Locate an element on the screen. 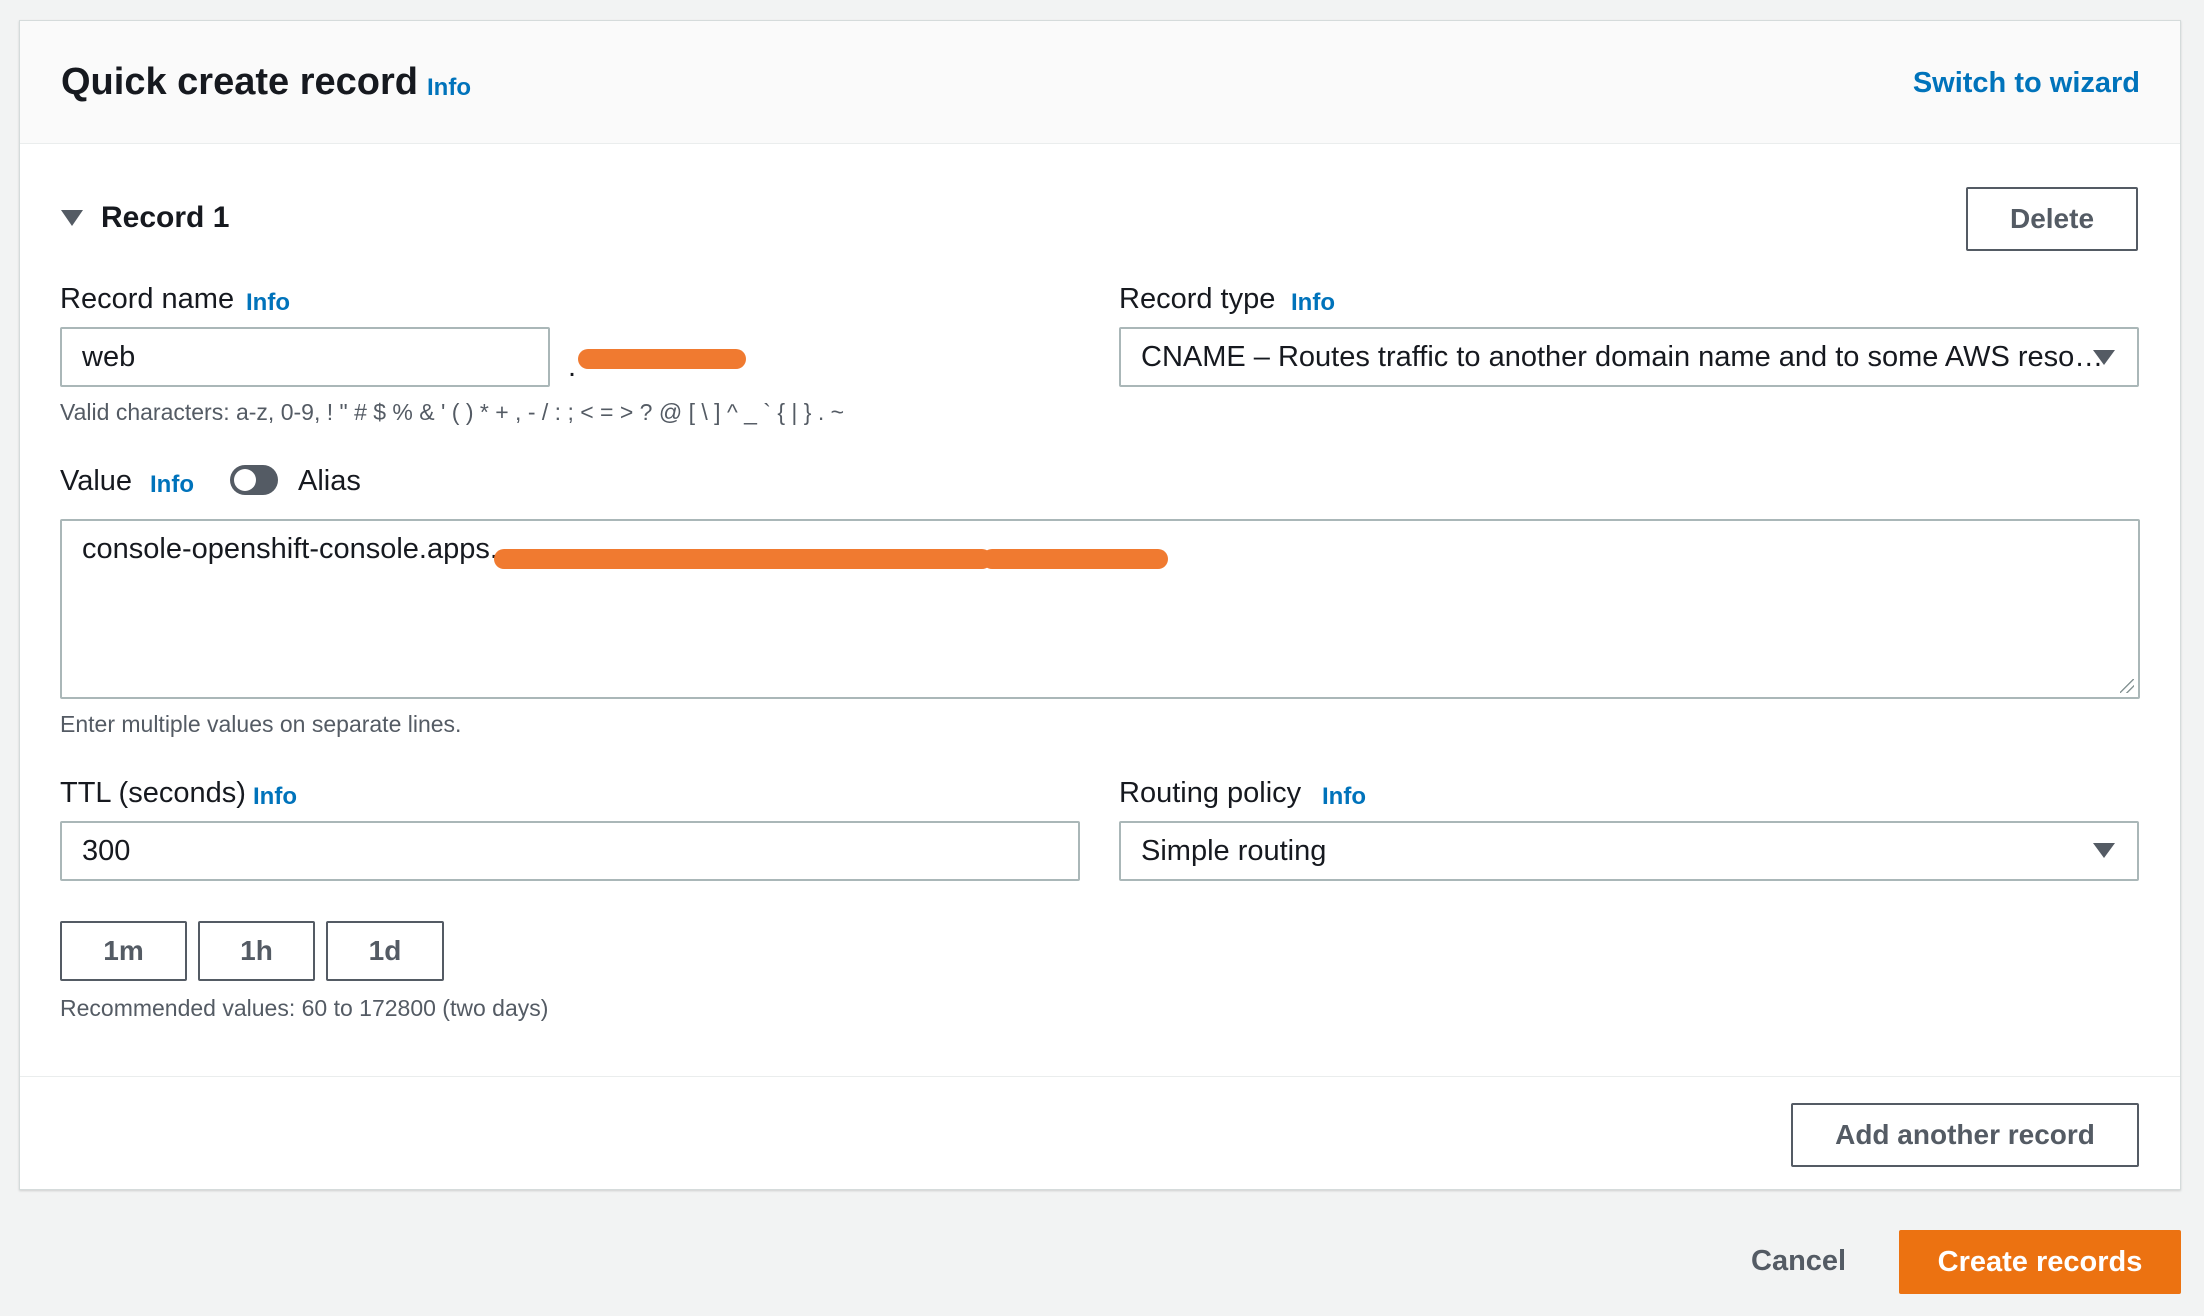 The image size is (2204, 1316). cancel-button: Cancel is located at coordinates (1798, 1261).